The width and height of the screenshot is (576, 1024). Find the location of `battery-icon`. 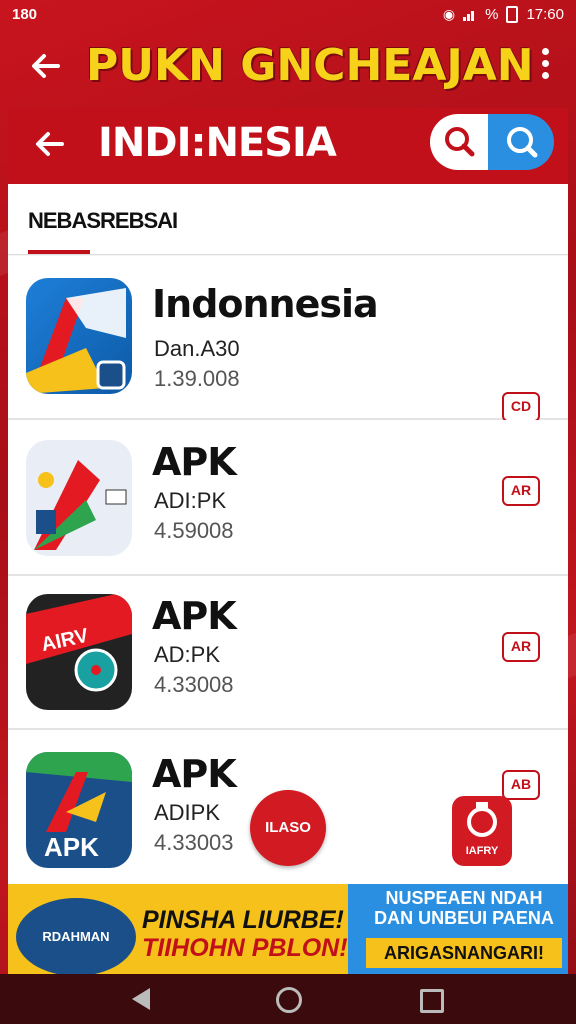

battery-icon is located at coordinates (512, 14).